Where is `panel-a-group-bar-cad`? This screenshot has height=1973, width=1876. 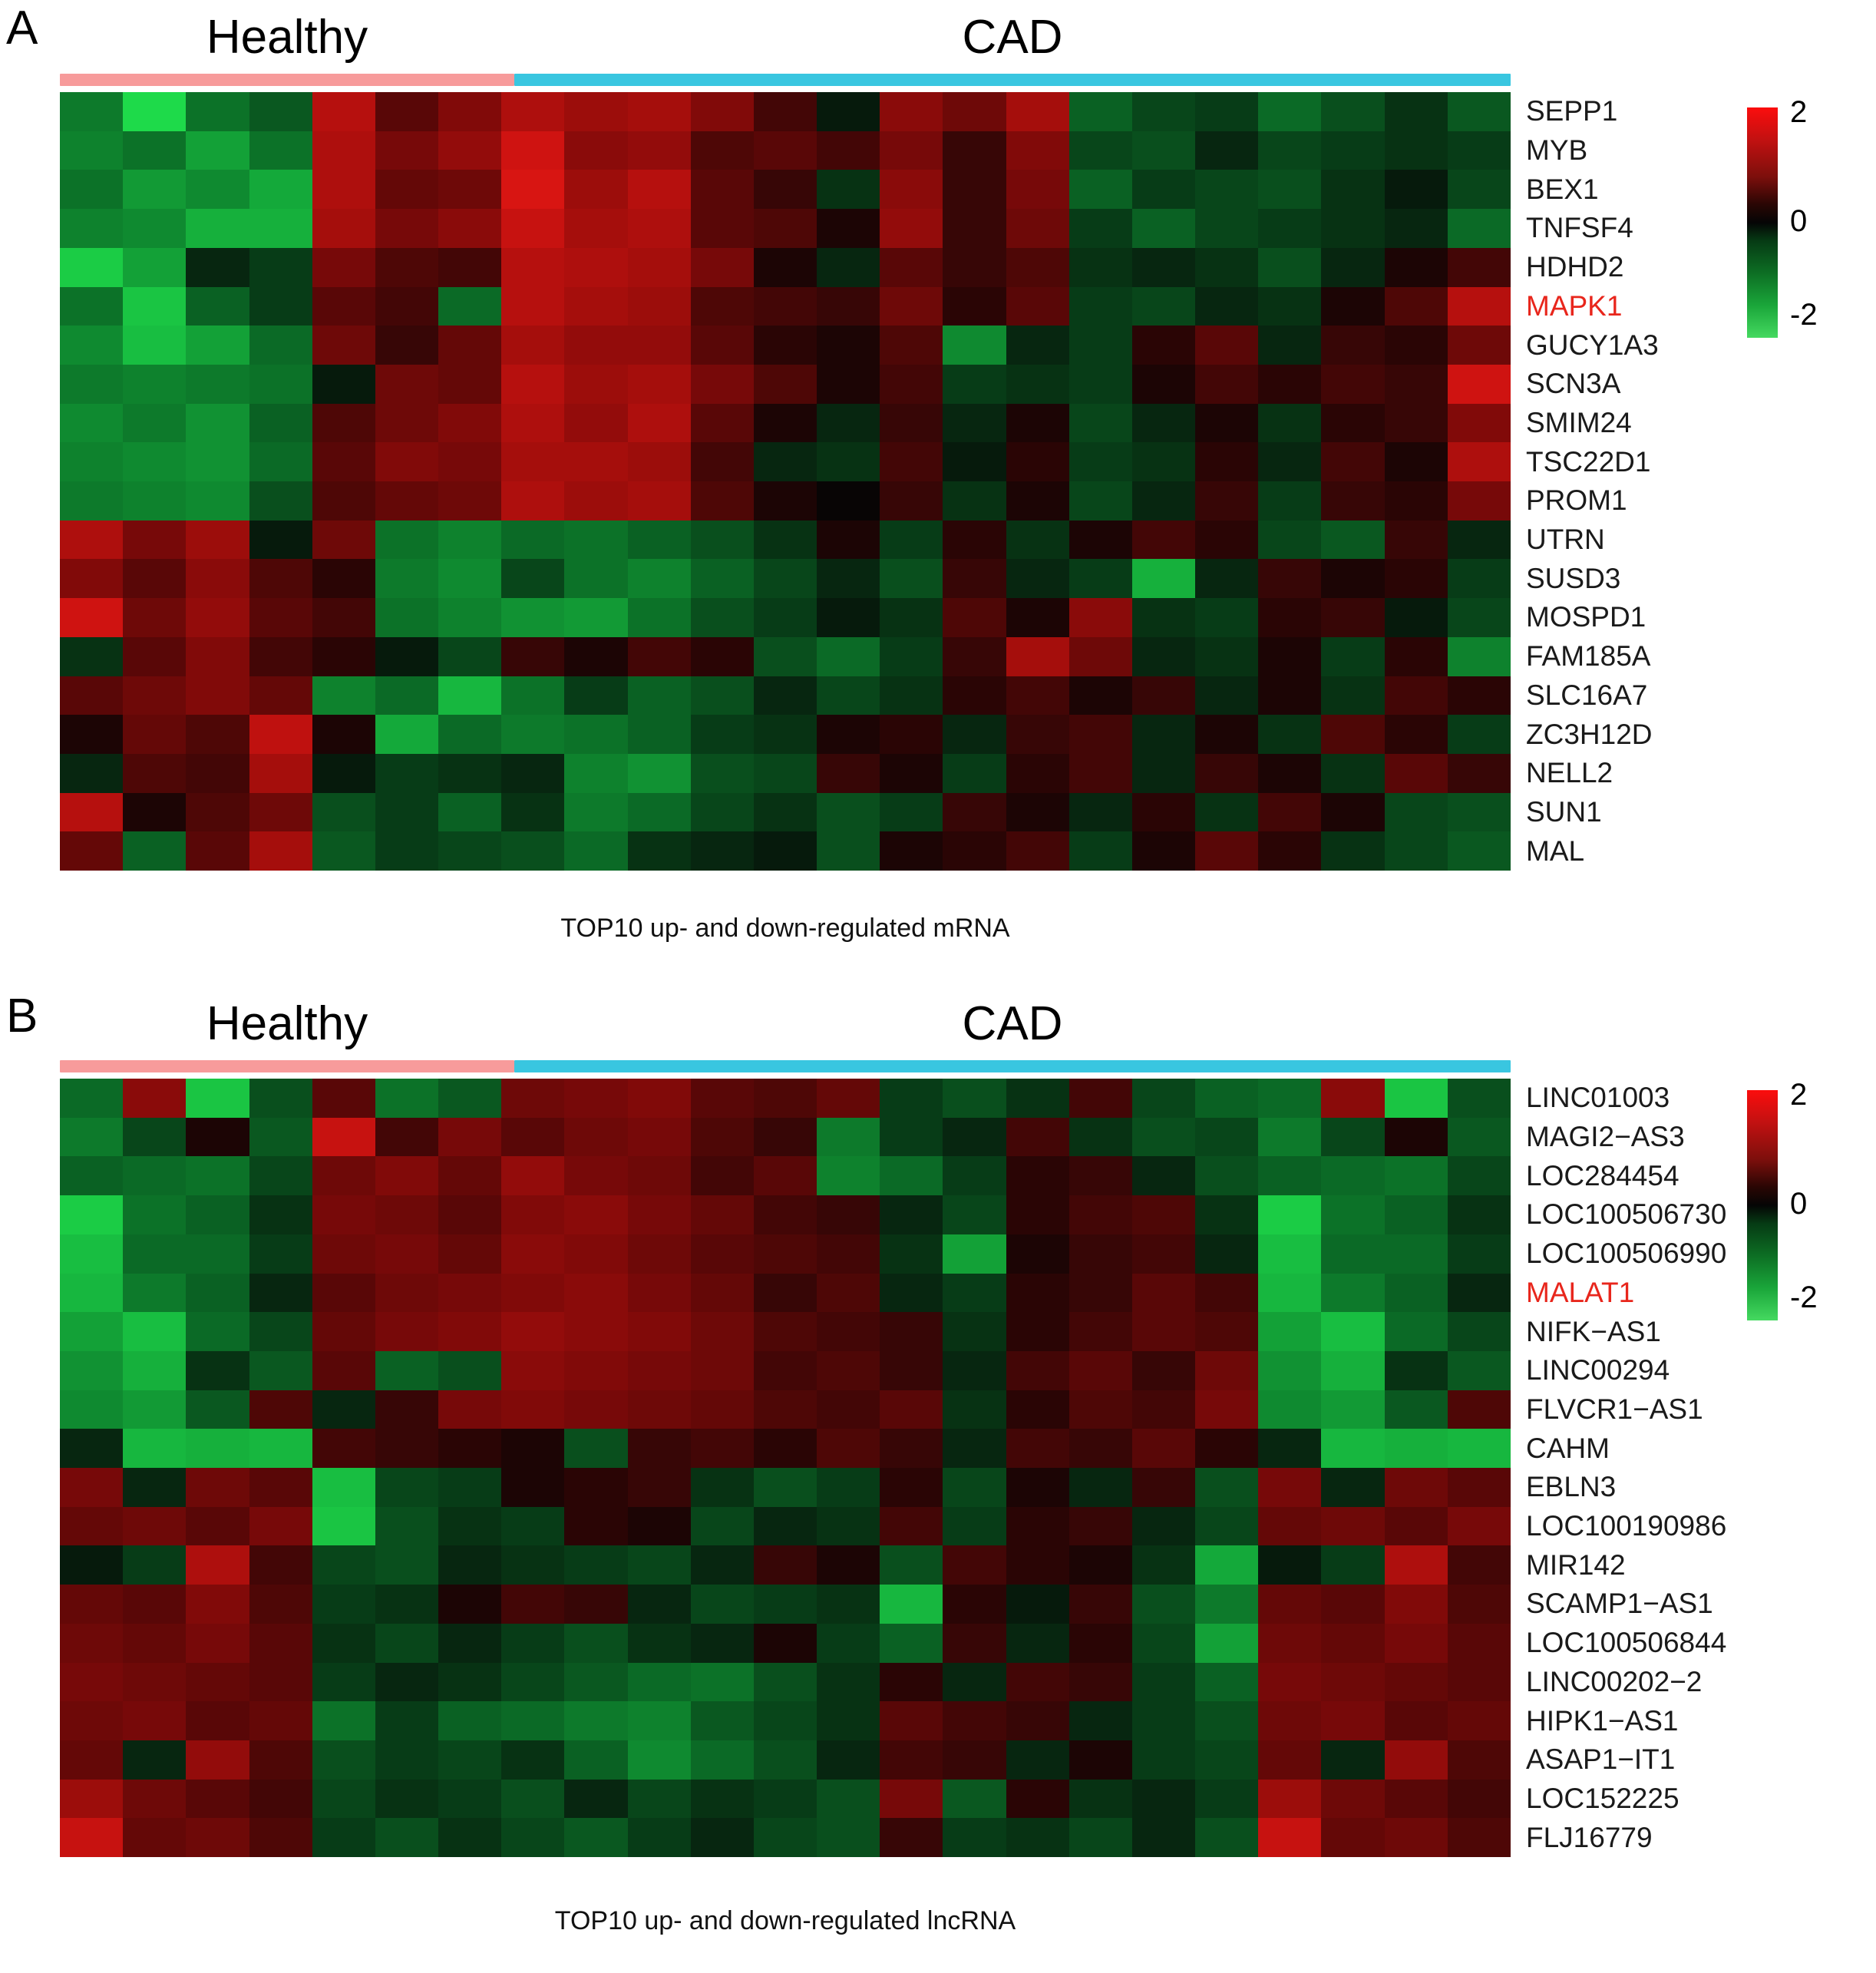
panel-a-group-bar-cad is located at coordinates (1013, 80).